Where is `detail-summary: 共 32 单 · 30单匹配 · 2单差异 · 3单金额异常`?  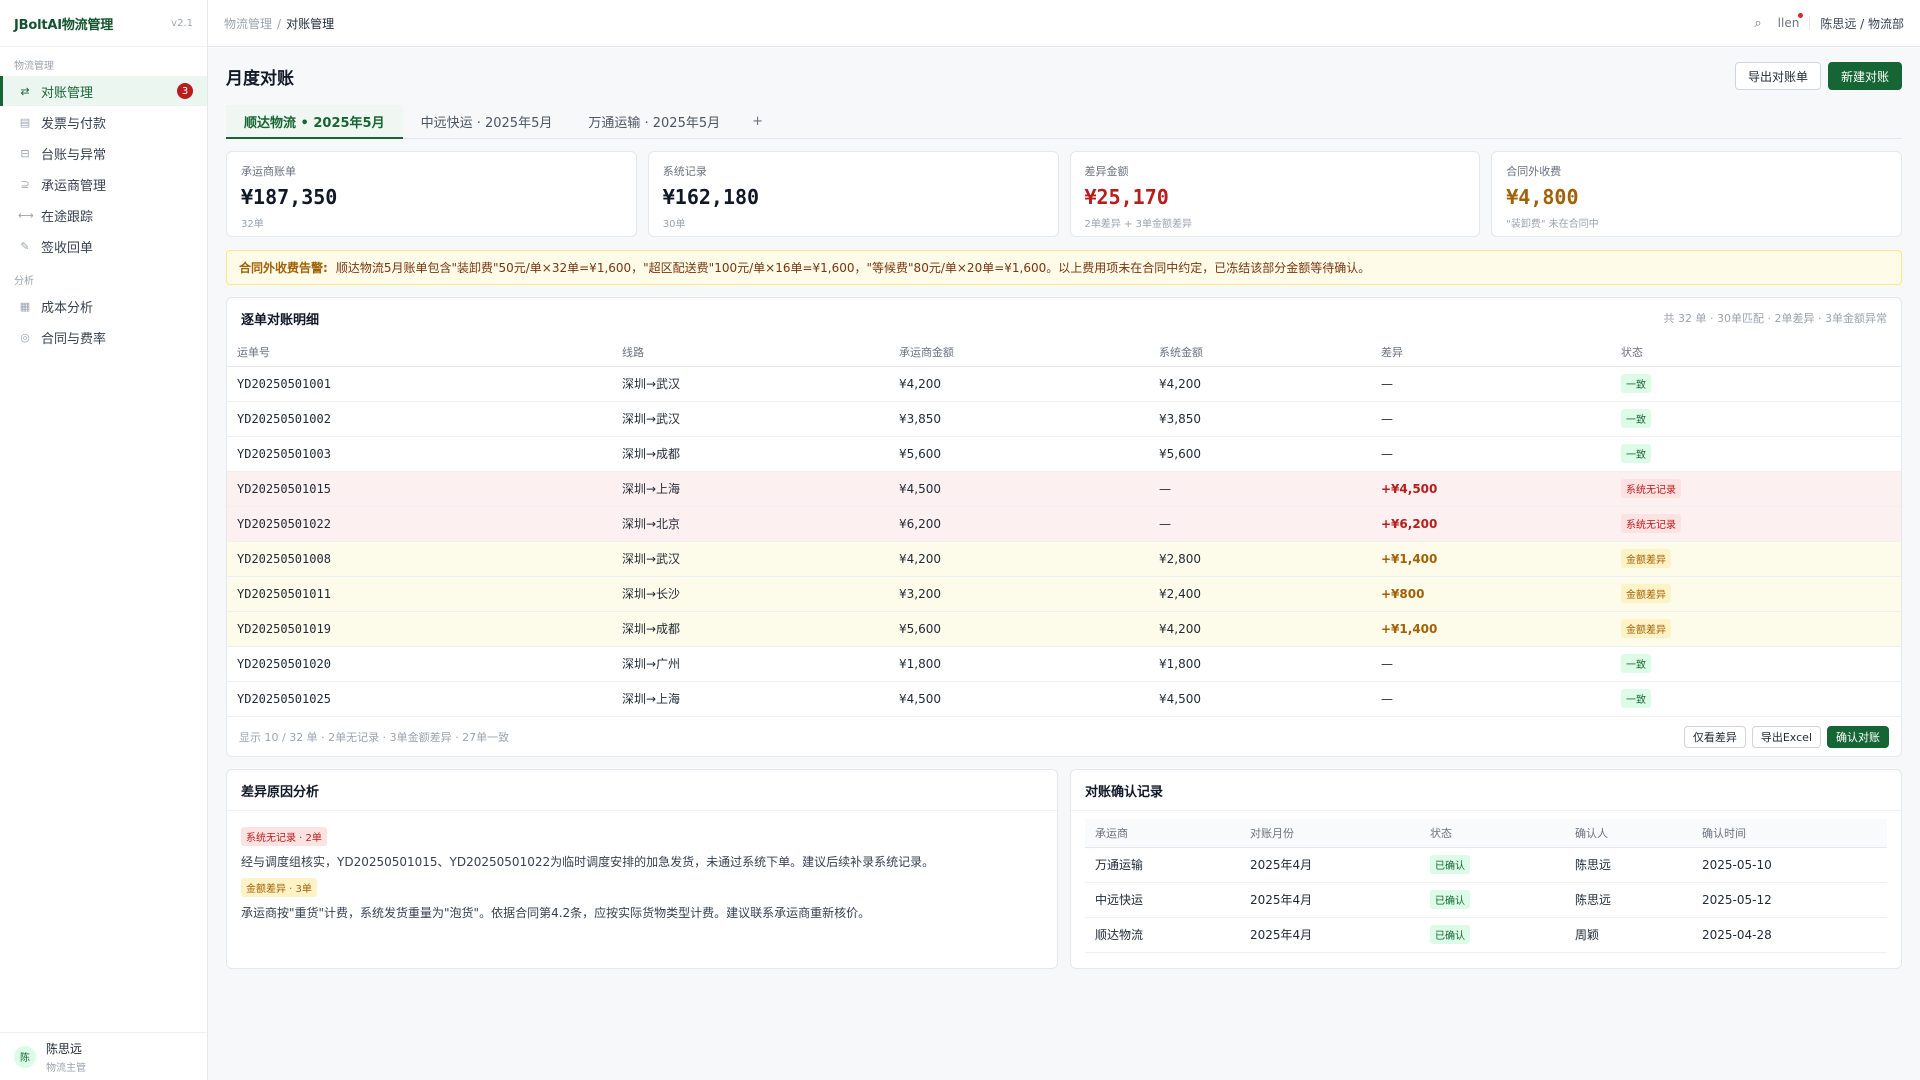 detail-summary: 共 32 单 · 30单匹配 · 2单差异 · 3单金额异常 is located at coordinates (1775, 318).